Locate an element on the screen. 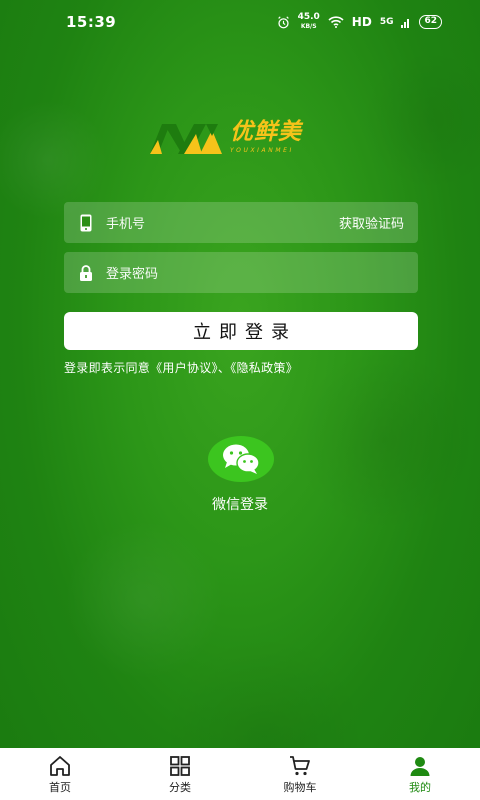  get-code-button: 获取验证码 is located at coordinates (371, 222).